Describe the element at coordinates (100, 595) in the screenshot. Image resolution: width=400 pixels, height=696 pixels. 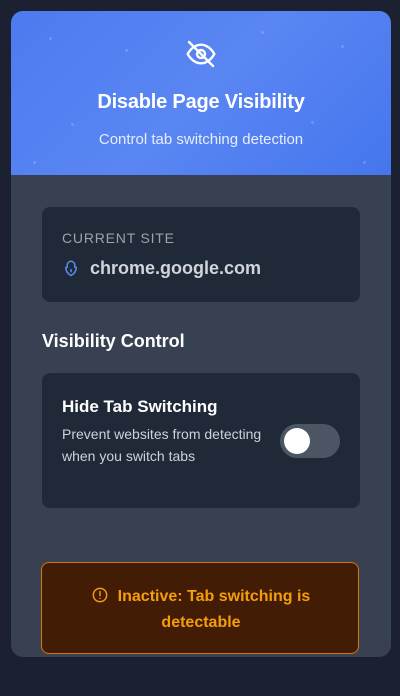
I see `alert-circle-icon` at that location.